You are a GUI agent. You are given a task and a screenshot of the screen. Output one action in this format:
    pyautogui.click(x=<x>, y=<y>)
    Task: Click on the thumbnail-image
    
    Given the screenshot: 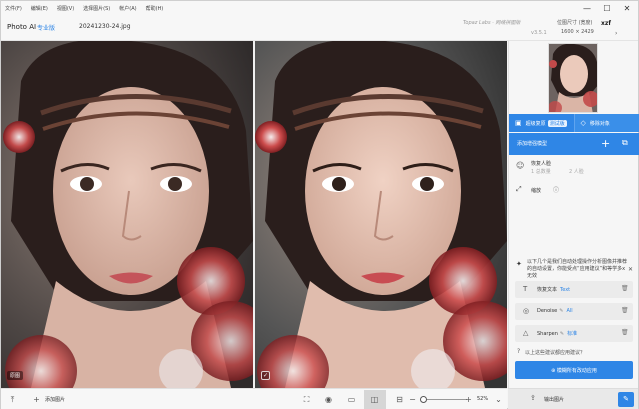 What is the action you would take?
    pyautogui.click(x=573, y=78)
    